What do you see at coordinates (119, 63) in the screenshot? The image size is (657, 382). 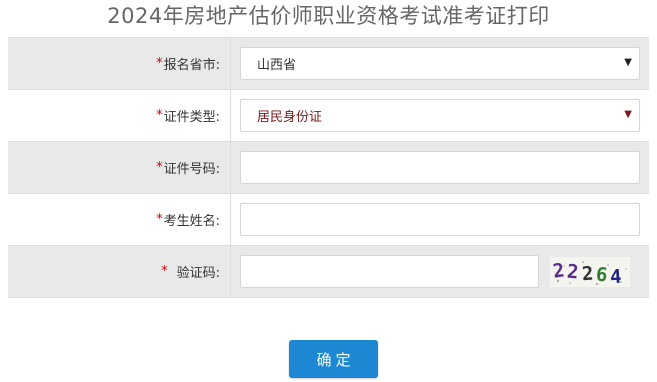 I see `province-label: * 报名省市:` at bounding box center [119, 63].